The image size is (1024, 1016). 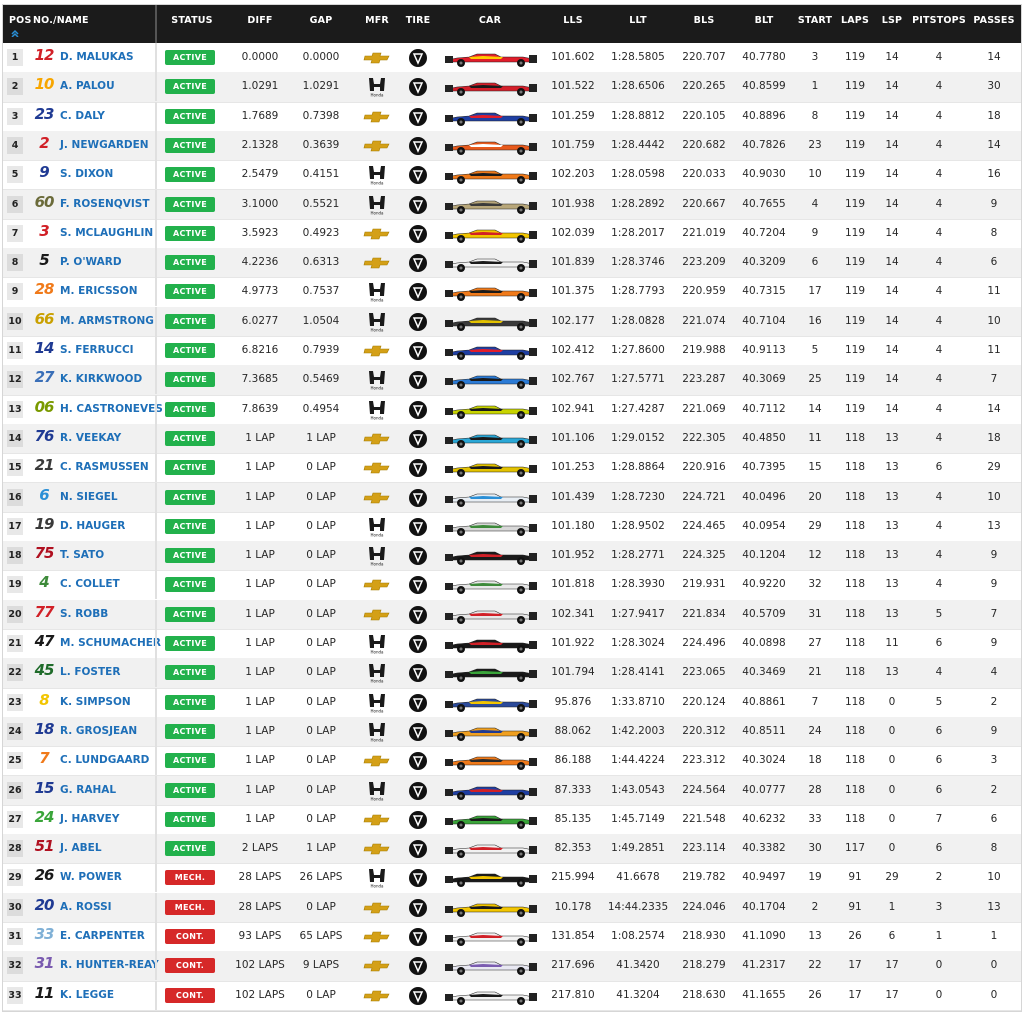 What do you see at coordinates (91, 262) in the screenshot?
I see `driver-name-link: P. O'WARD` at bounding box center [91, 262].